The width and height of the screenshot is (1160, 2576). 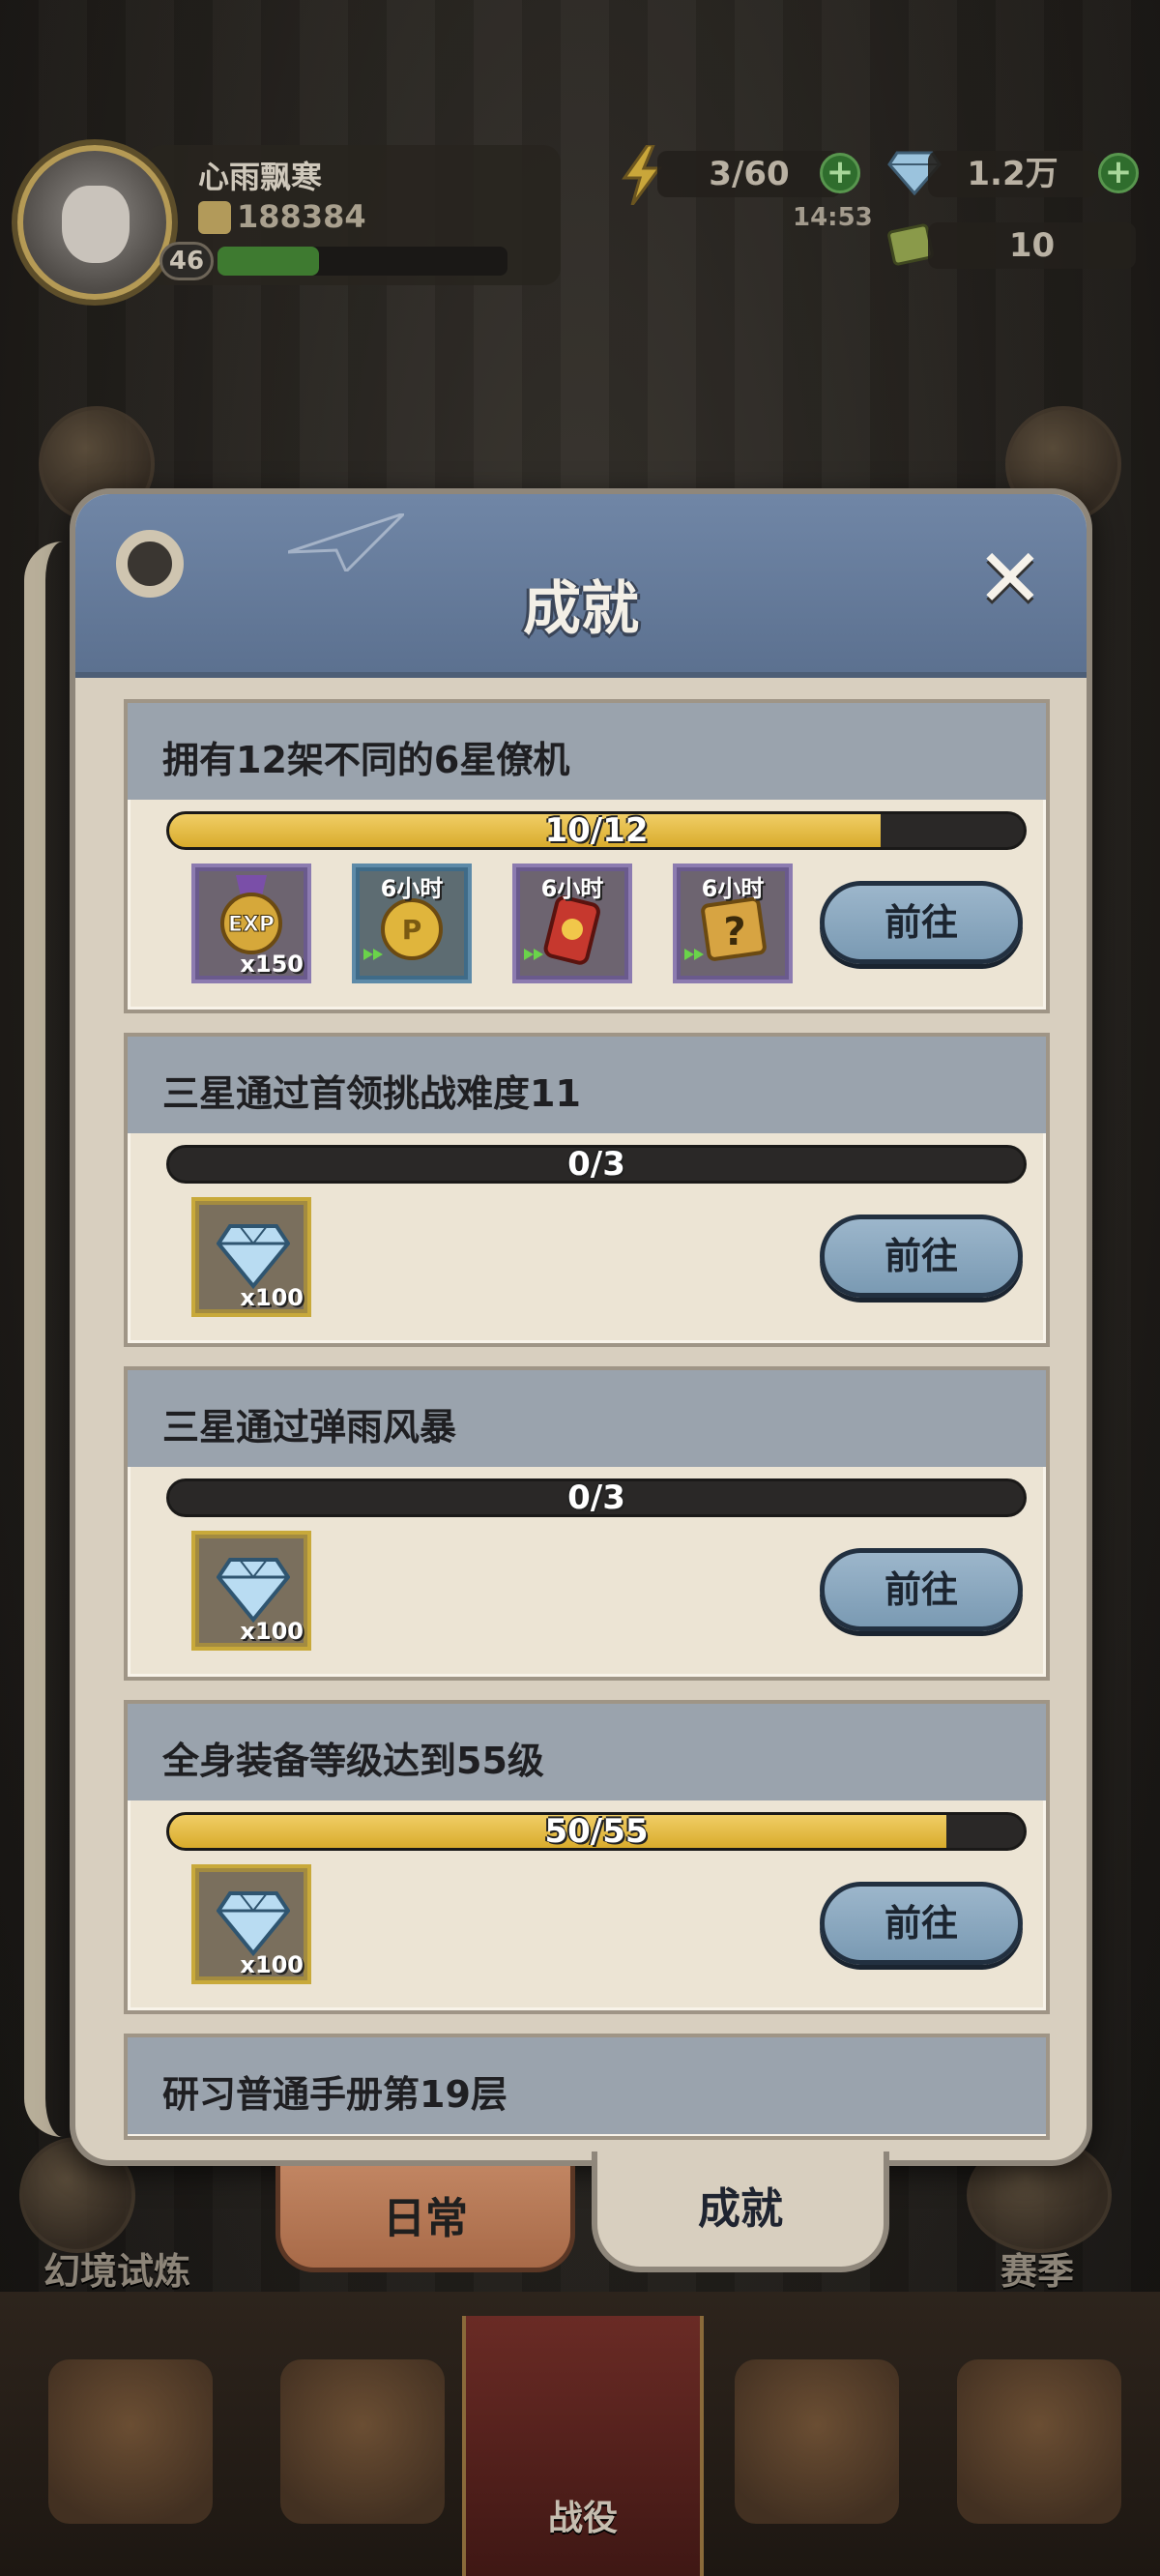 I want to click on xp-bar-fill, so click(x=268, y=261).